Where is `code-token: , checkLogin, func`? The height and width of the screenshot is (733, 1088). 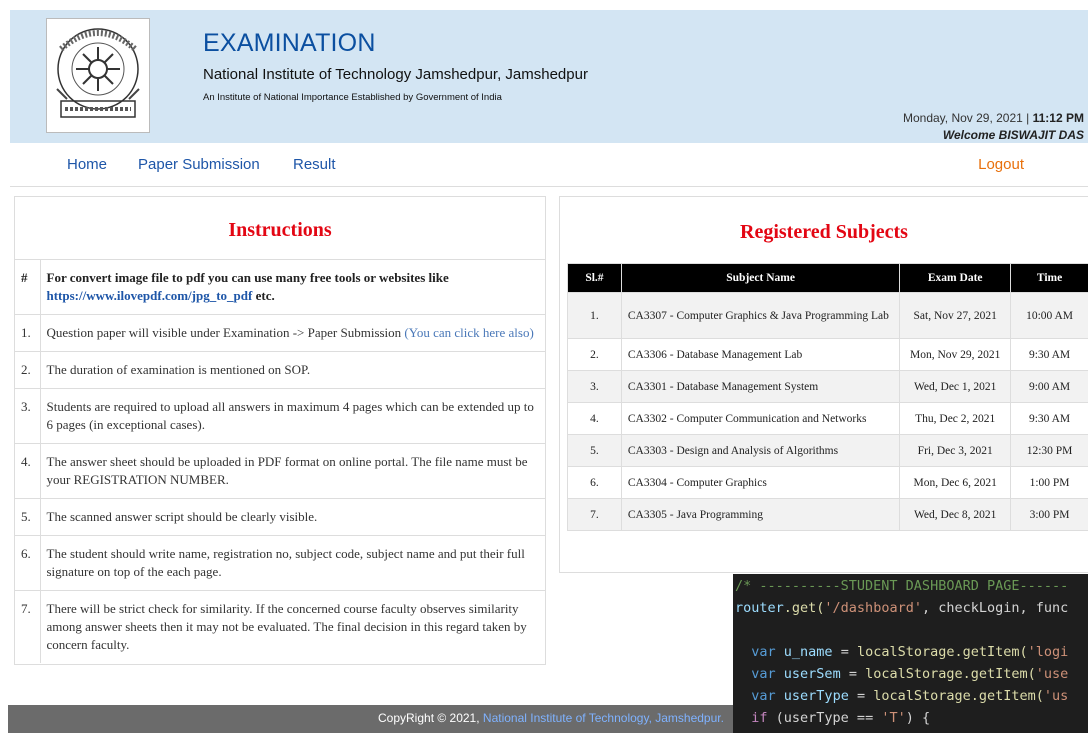 code-token: , checkLogin, func is located at coordinates (995, 608).